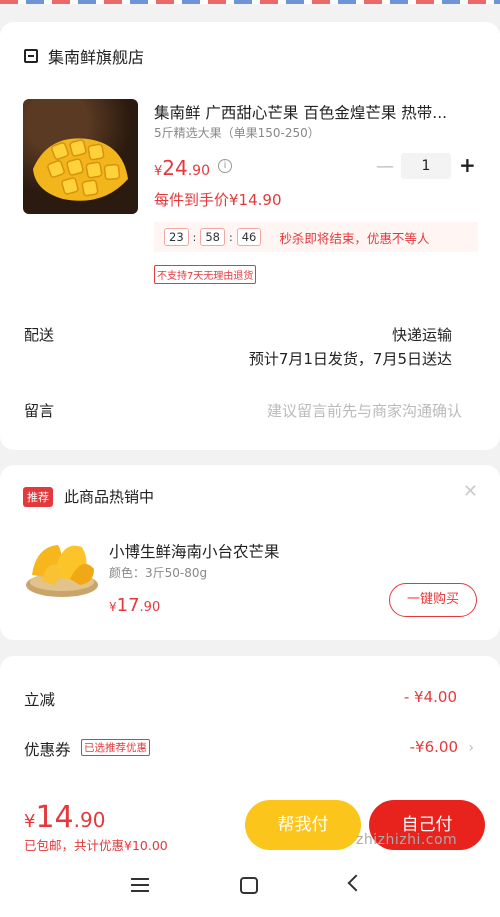  Describe the element at coordinates (237, 133) in the screenshot. I see `product-spec: 5斤精选大果（单果150-250）` at that location.